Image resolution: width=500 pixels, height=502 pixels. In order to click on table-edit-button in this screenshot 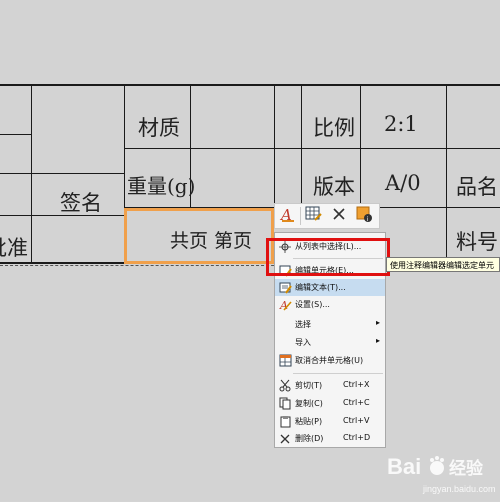, I will do `click(313, 216)`.